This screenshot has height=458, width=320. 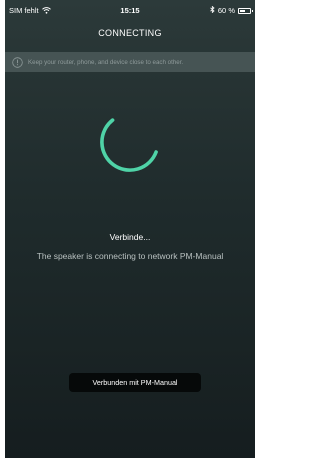 I want to click on page-title: CONNECTING, so click(x=130, y=33).